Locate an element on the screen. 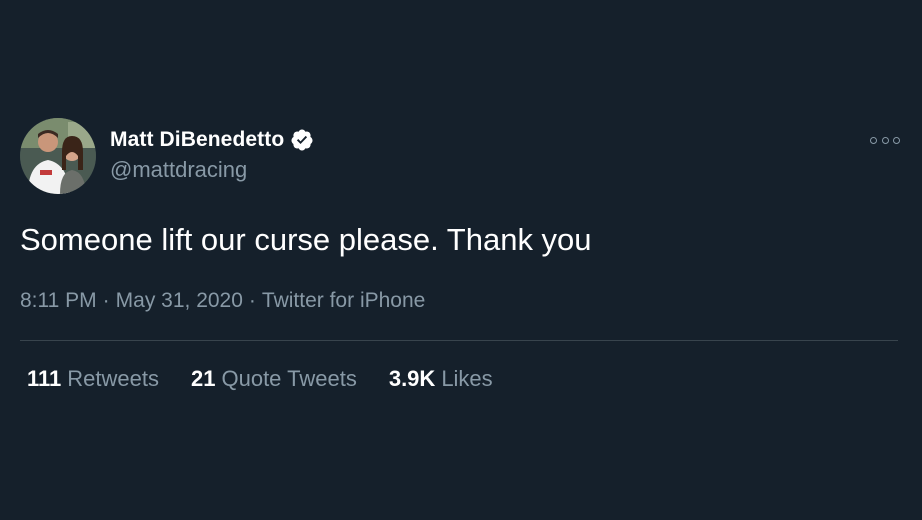  likes-label: Likes is located at coordinates (467, 378).